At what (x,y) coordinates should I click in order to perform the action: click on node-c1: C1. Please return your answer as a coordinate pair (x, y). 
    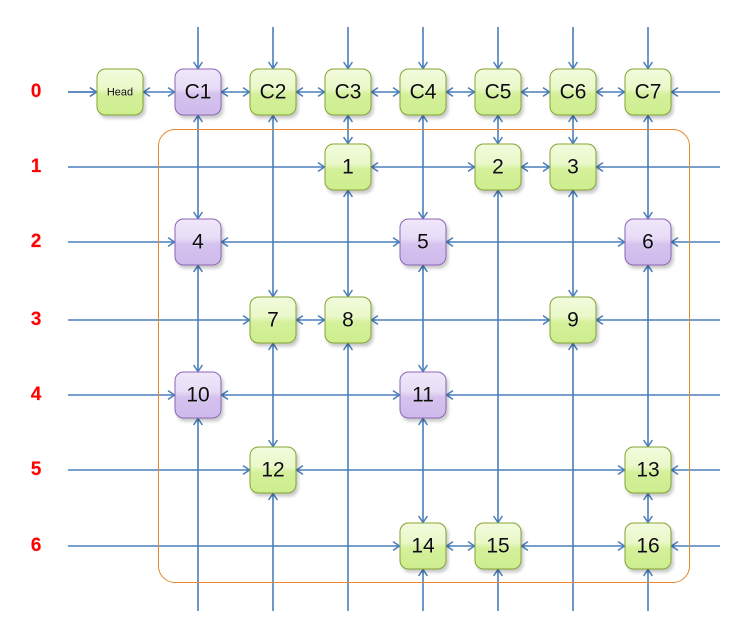
    Looking at the image, I should click on (198, 92).